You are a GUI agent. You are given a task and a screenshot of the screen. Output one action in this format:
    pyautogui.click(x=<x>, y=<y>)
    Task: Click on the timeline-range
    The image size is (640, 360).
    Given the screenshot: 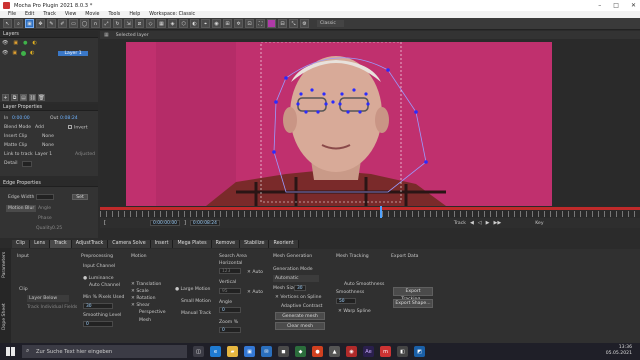 What is the action you would take?
    pyautogui.click(x=370, y=208)
    